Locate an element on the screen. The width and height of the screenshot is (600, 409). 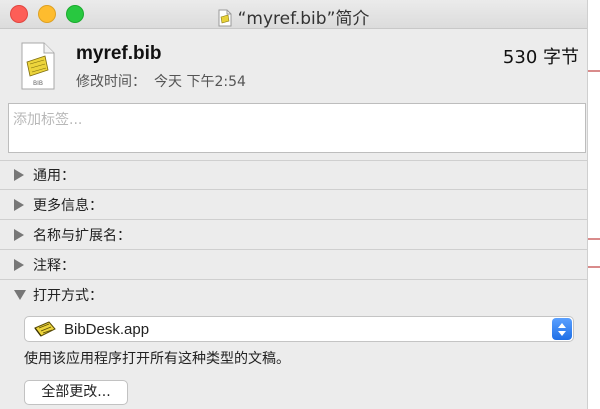
modified-date: 修改时间： 今天 下午2:54 is located at coordinates (165, 81).